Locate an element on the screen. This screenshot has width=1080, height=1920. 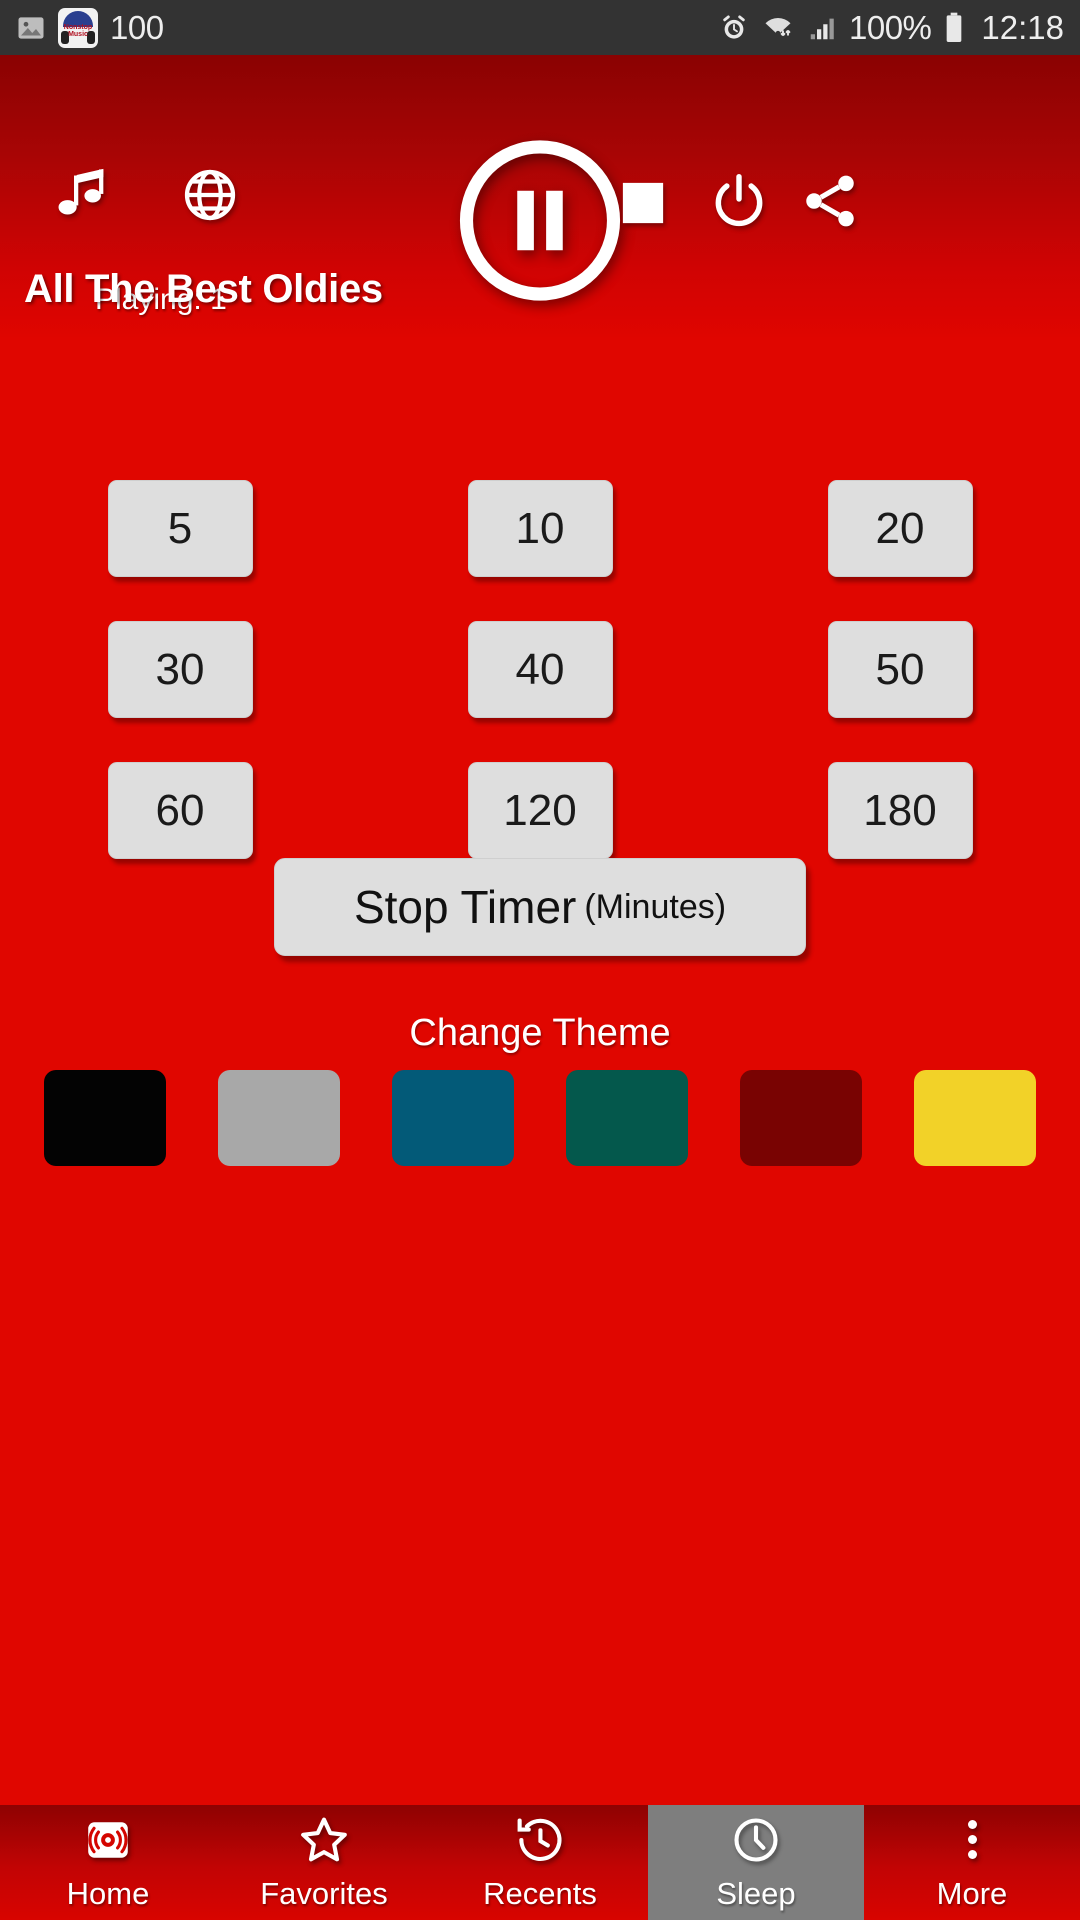
music-note-icon is located at coordinates (82, 195).